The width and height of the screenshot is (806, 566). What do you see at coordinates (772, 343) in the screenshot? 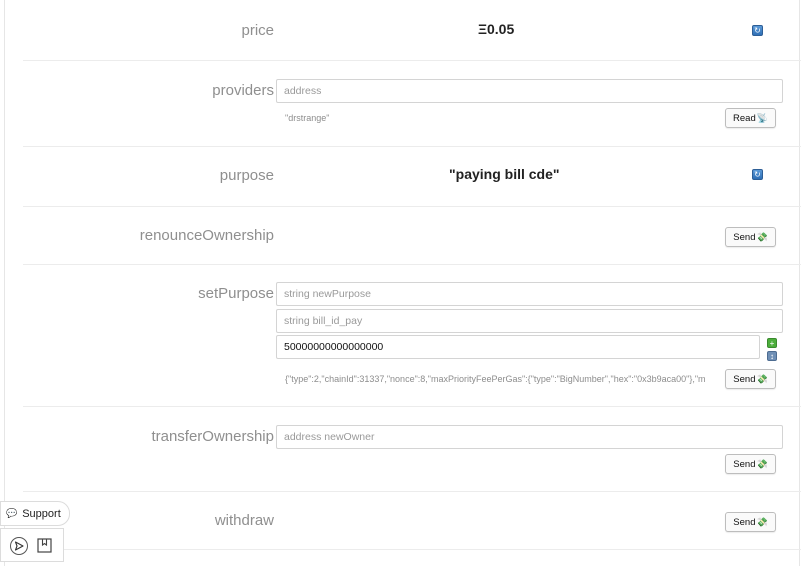
I see `stepper-up-icon: +` at bounding box center [772, 343].